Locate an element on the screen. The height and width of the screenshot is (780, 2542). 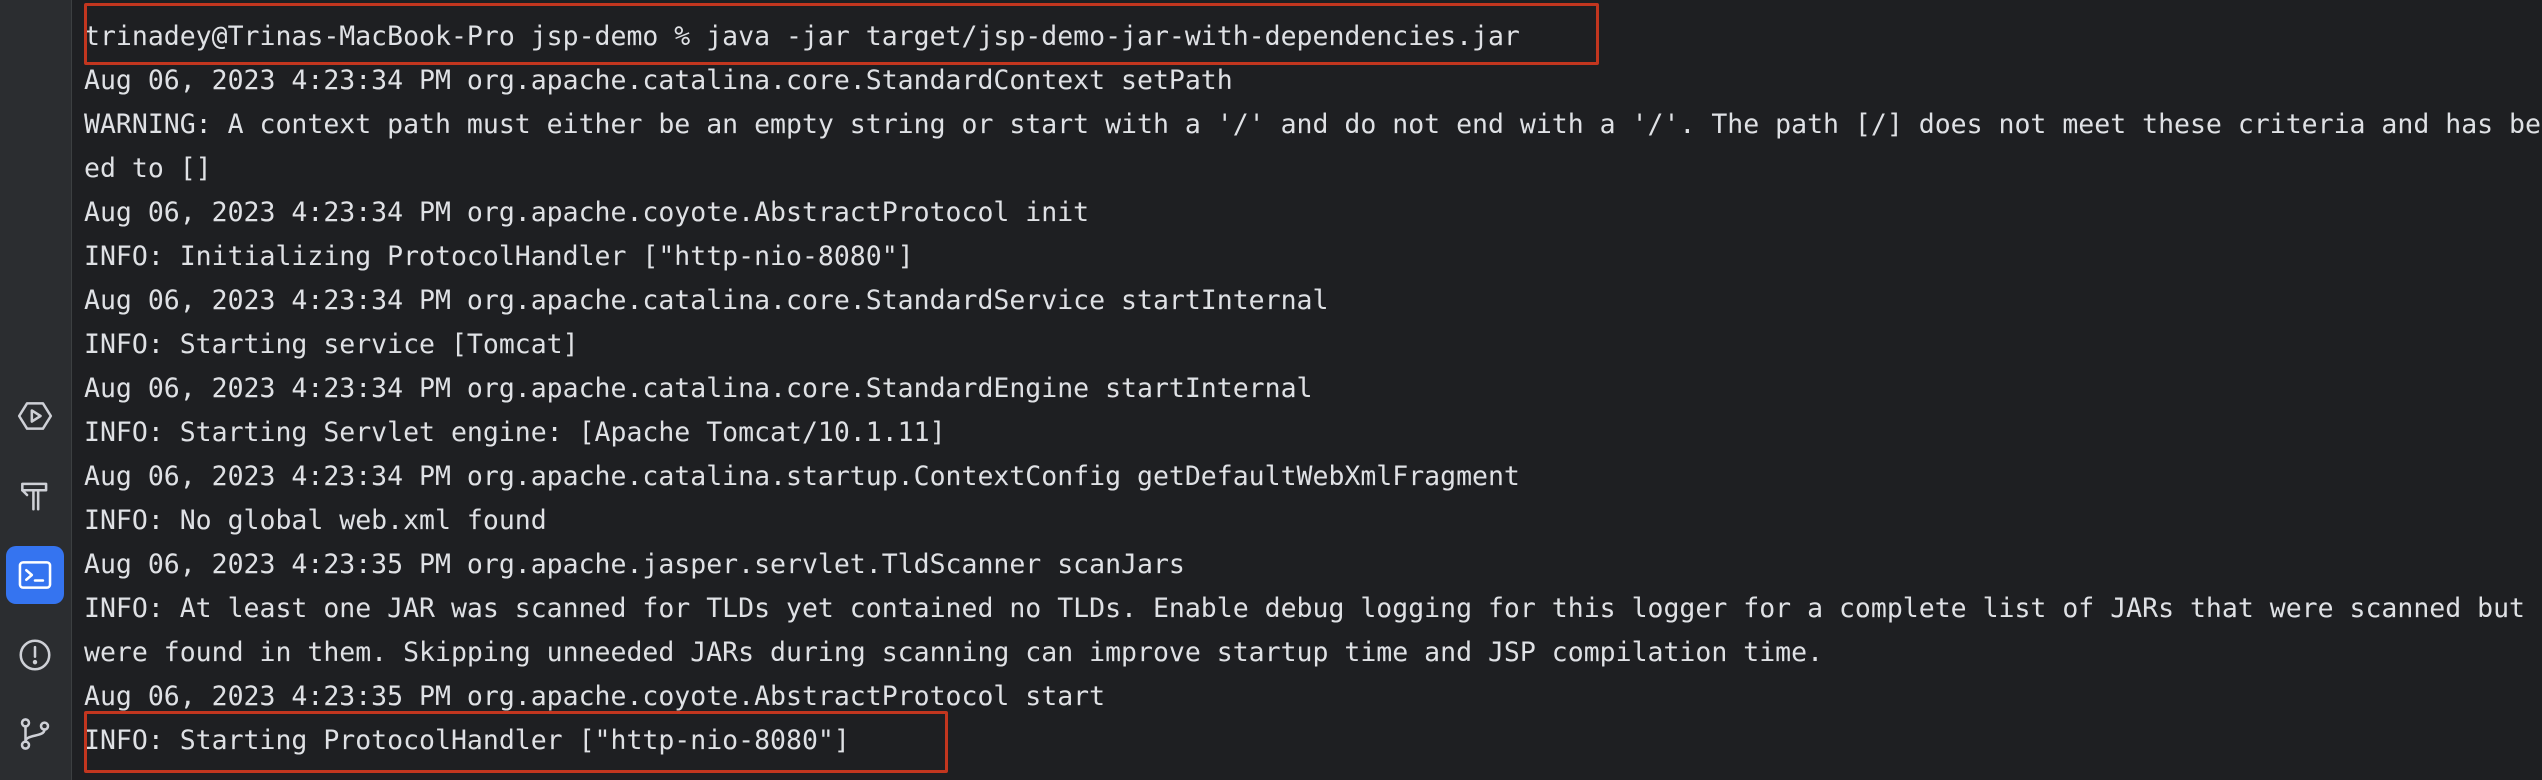
services-tool-button is located at coordinates (35, 416).